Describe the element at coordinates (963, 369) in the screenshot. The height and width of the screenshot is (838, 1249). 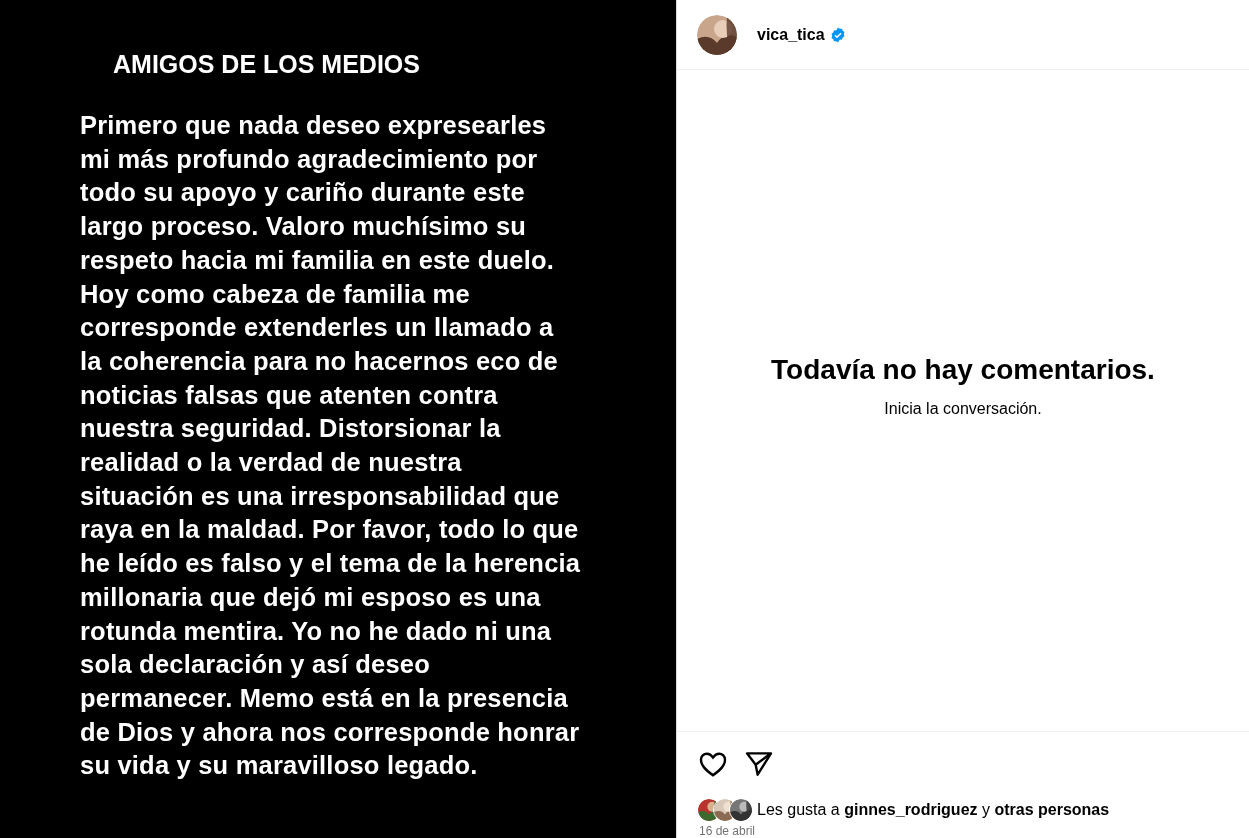
I see `empty-comments-title: Todavía no hay comentarios.` at that location.